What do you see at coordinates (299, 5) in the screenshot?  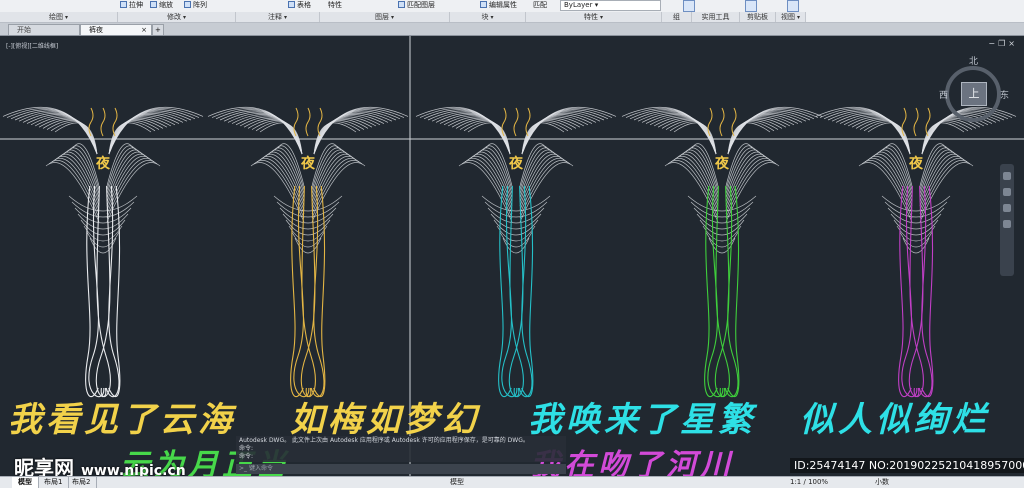 I see `table-tool: 表格` at bounding box center [299, 5].